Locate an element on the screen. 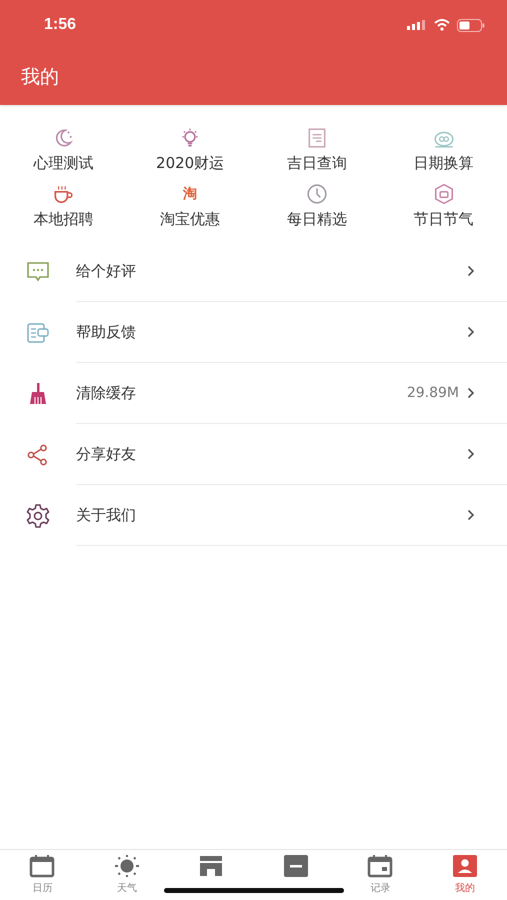 This screenshot has width=507, height=900. signal-icon is located at coordinates (417, 25).